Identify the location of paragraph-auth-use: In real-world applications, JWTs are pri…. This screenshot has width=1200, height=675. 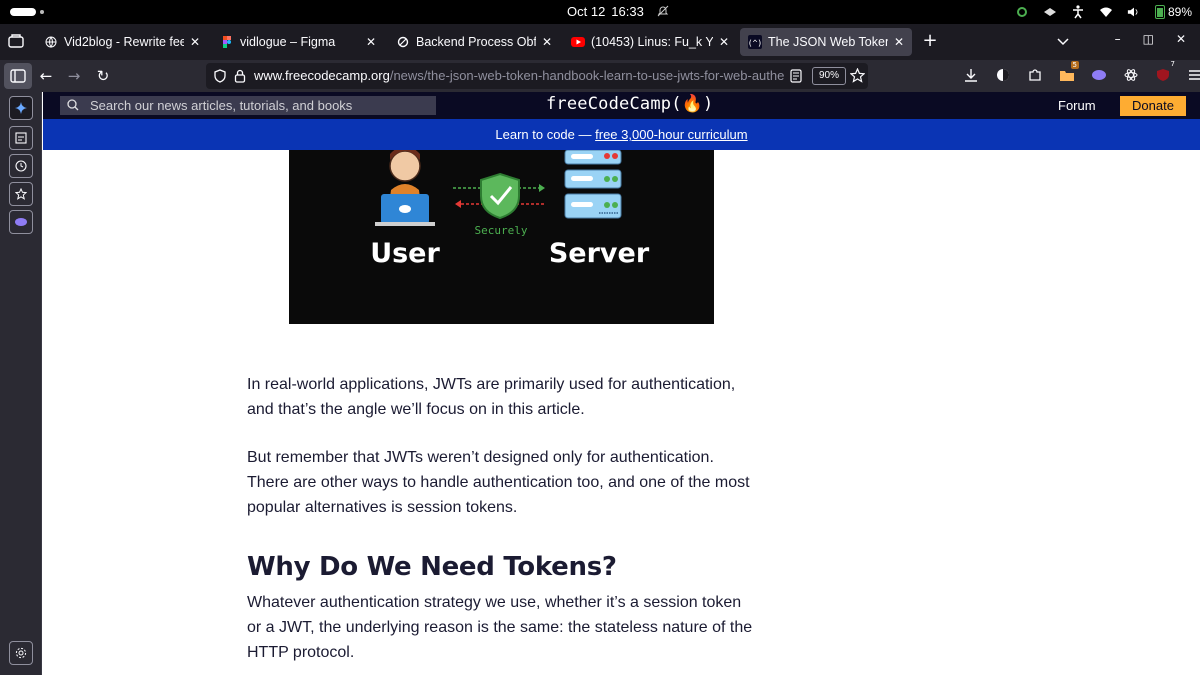
(491, 397).